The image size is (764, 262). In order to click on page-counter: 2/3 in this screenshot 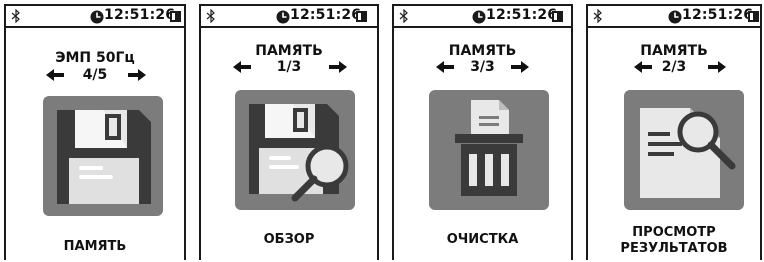, I will do `click(674, 67)`.